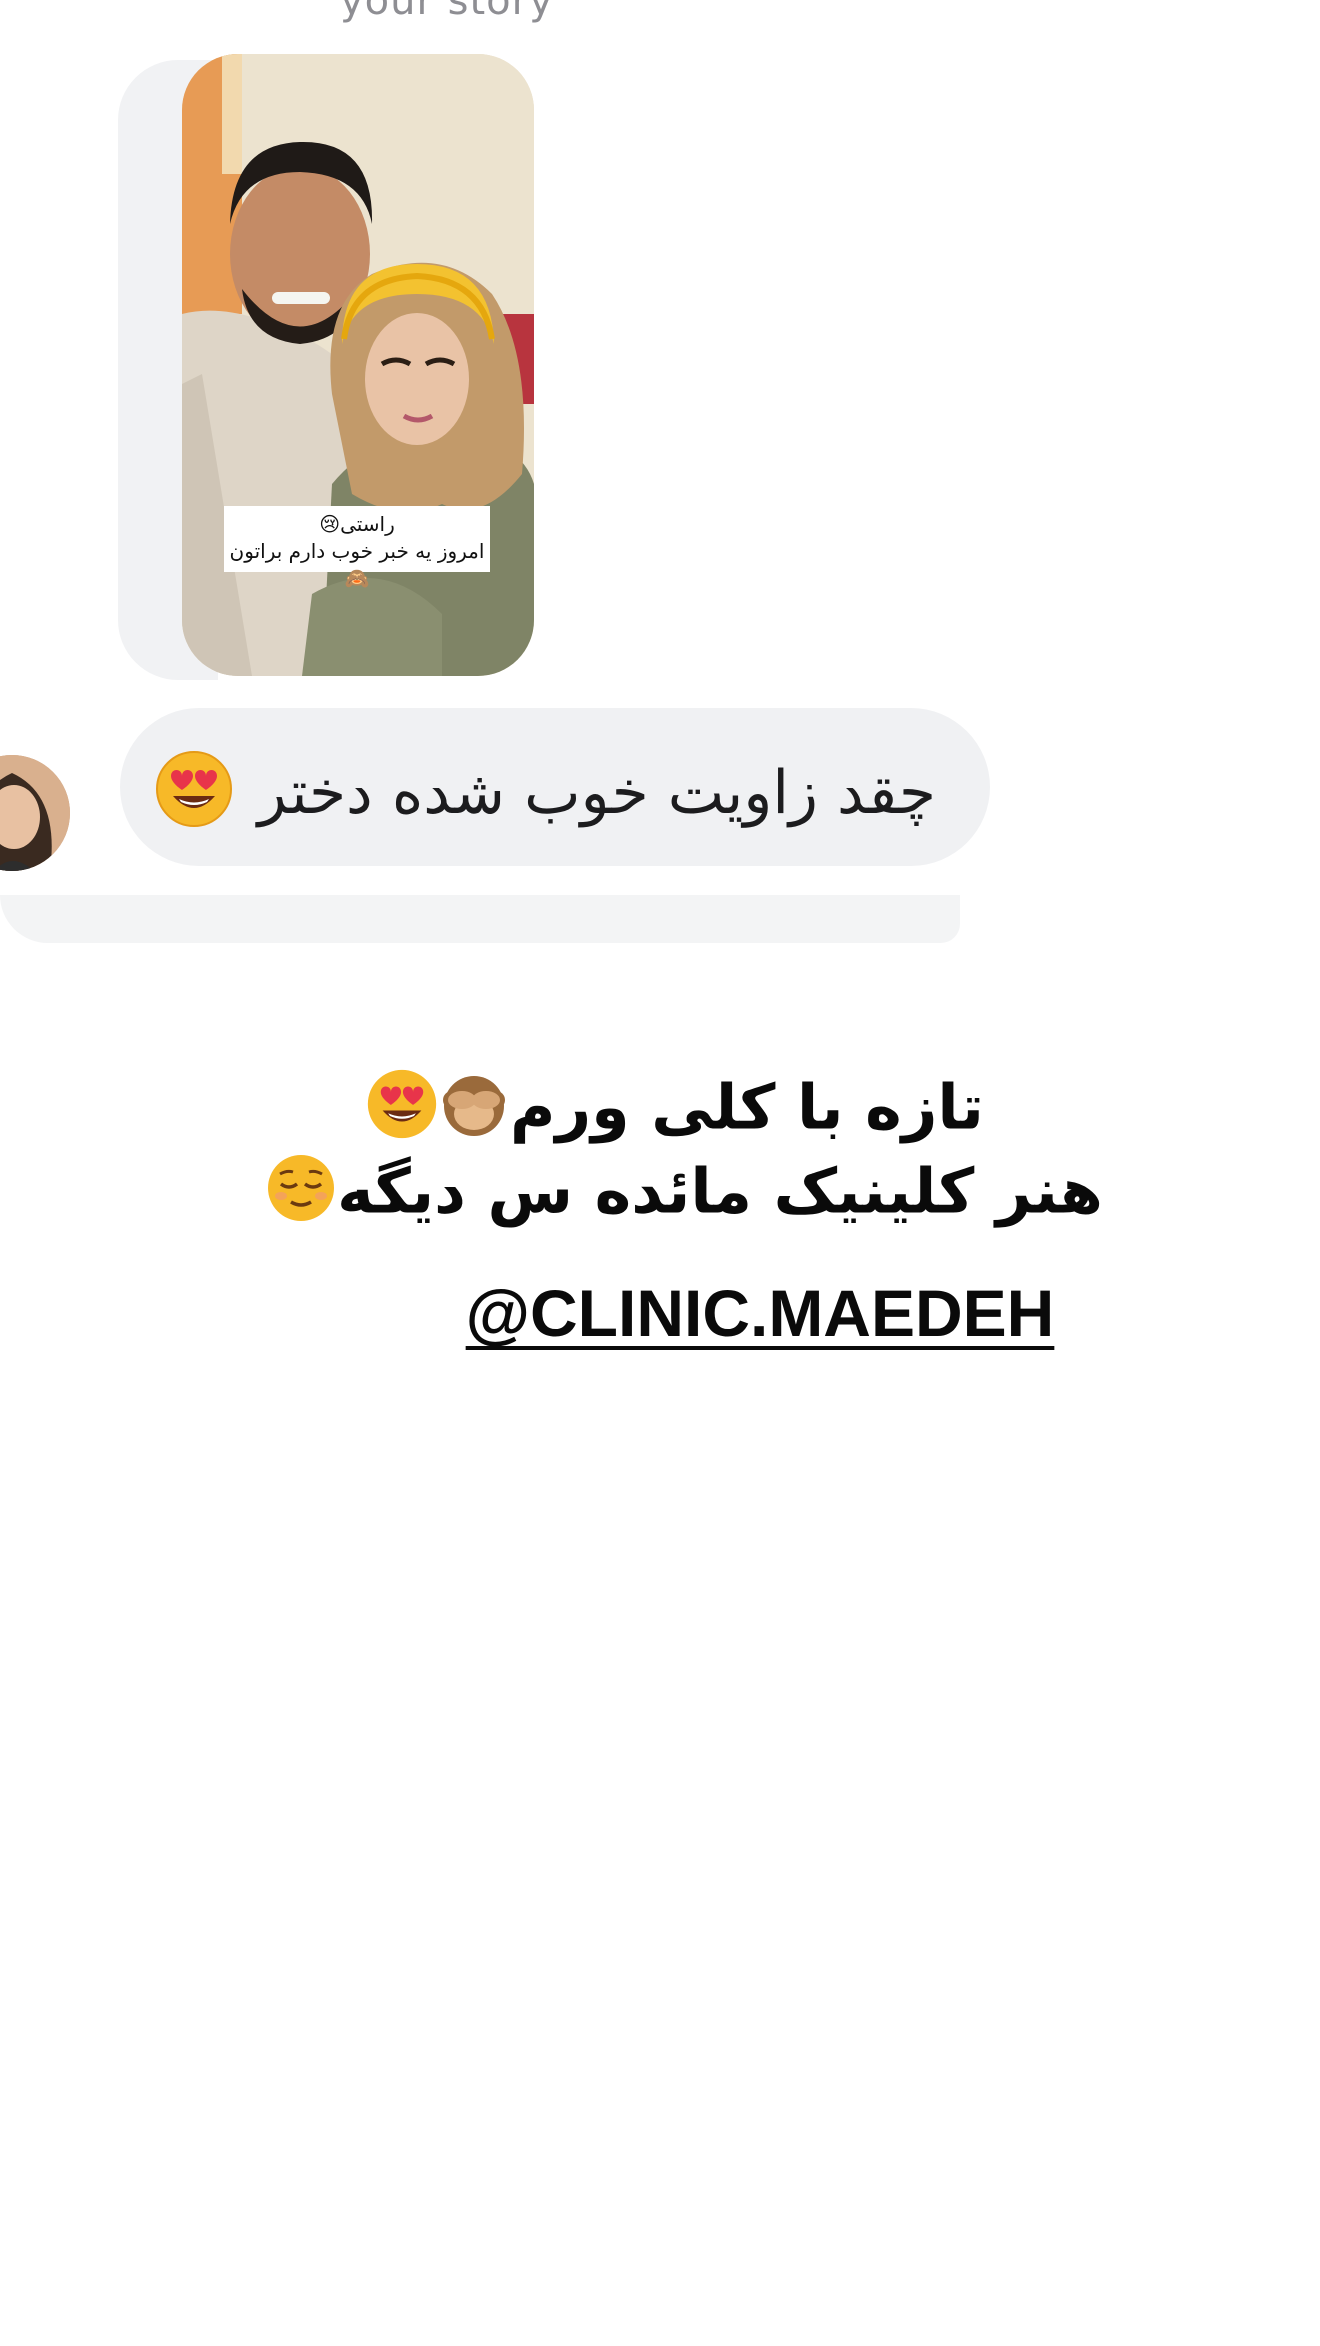 The height and width of the screenshot is (2346, 1320). I want to click on story-caption-line1: راستی😢, so click(357, 524).